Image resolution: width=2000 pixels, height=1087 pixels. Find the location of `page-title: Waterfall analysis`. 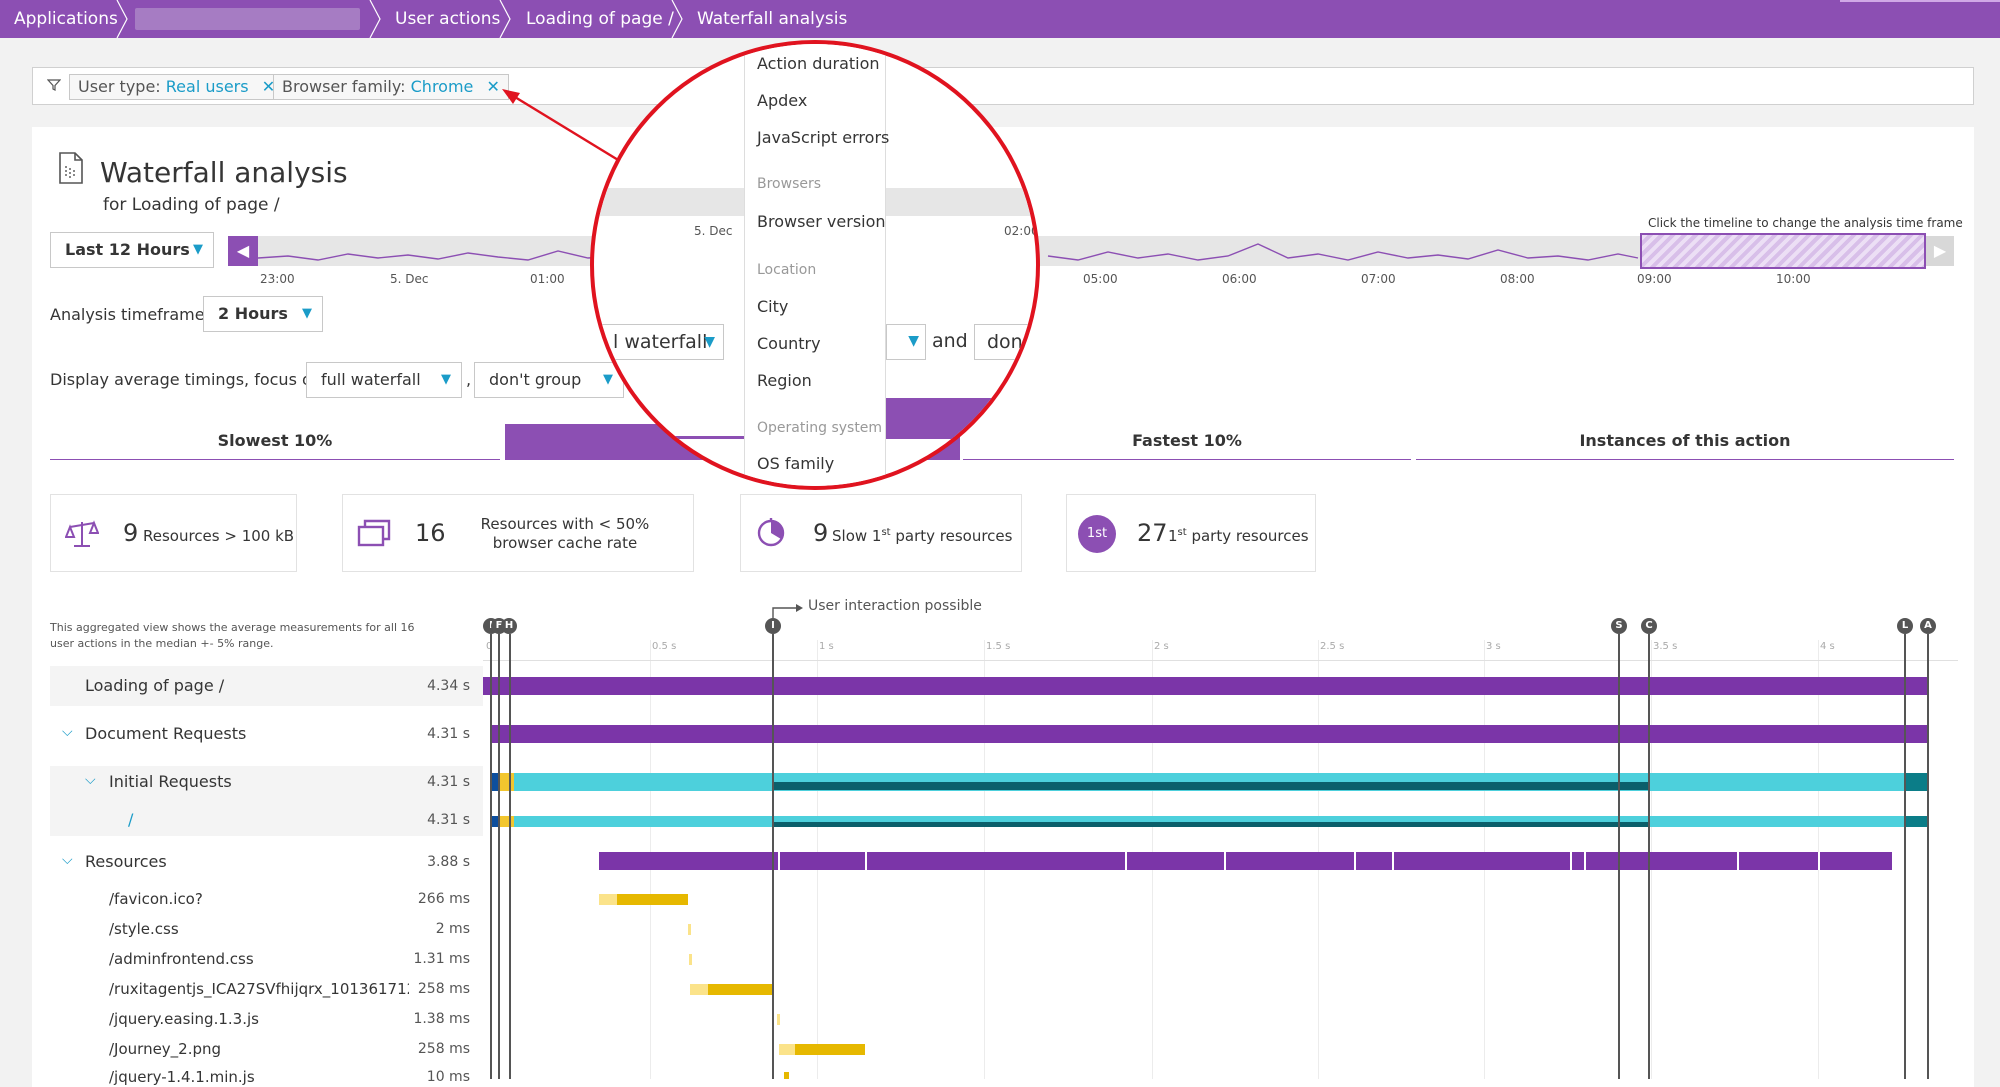

page-title: Waterfall analysis is located at coordinates (224, 172).